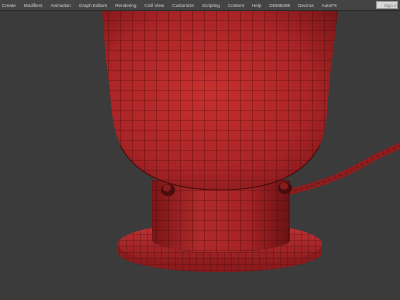 The image size is (400, 300). Describe the element at coordinates (125, 5) in the screenshot. I see `menu-rendering: Rendering` at that location.